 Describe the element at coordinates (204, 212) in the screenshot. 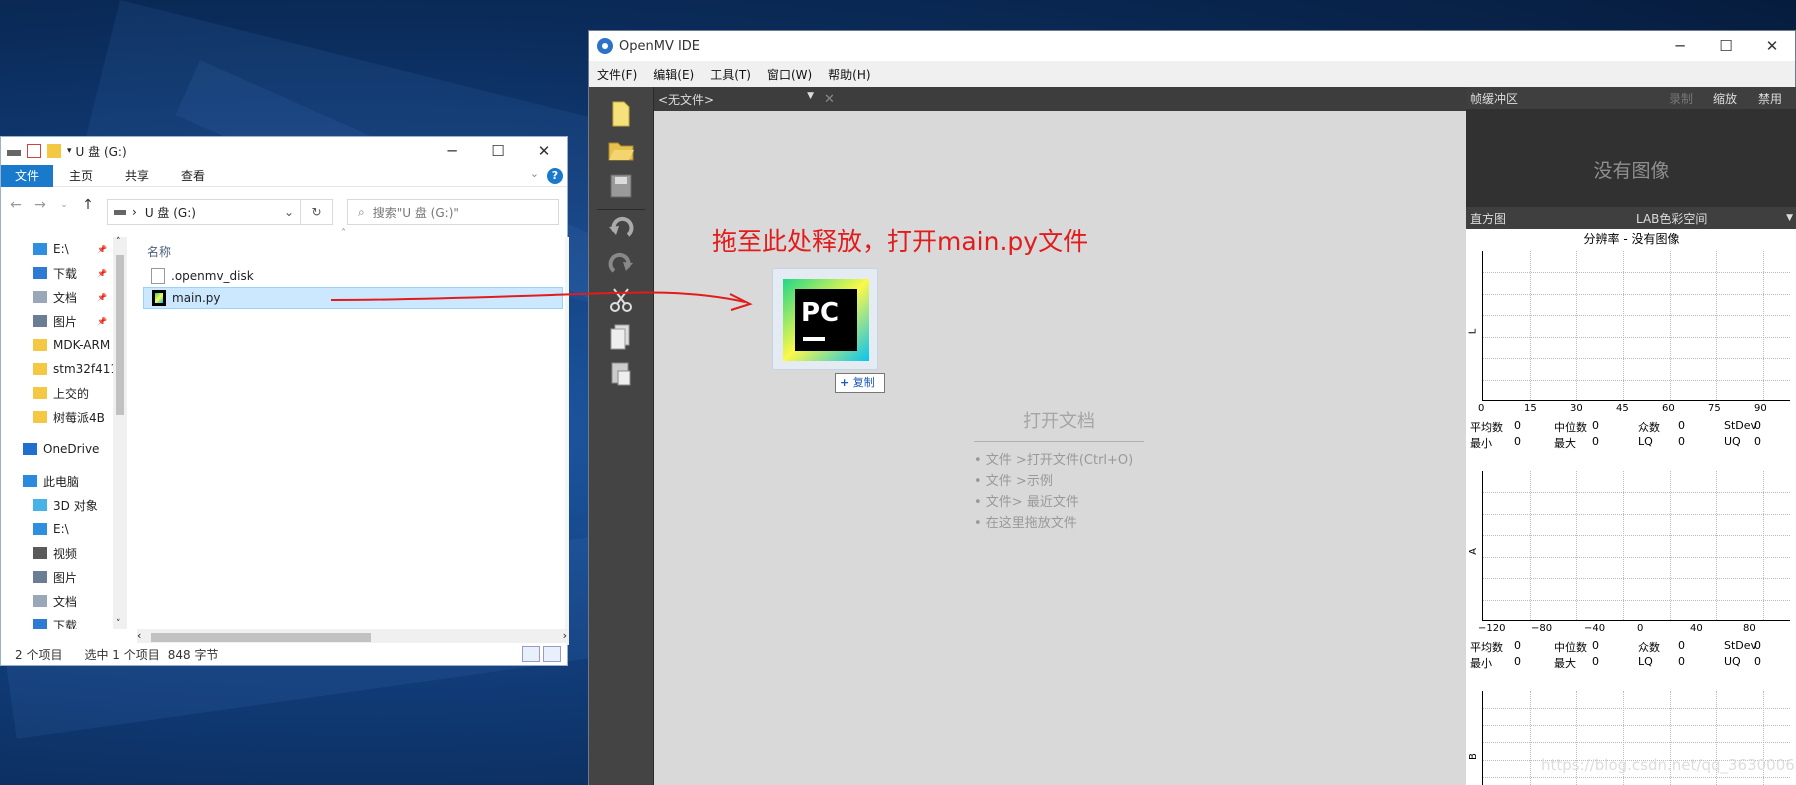

I see `address-bar: › U 盘 (G:) ⌄` at that location.